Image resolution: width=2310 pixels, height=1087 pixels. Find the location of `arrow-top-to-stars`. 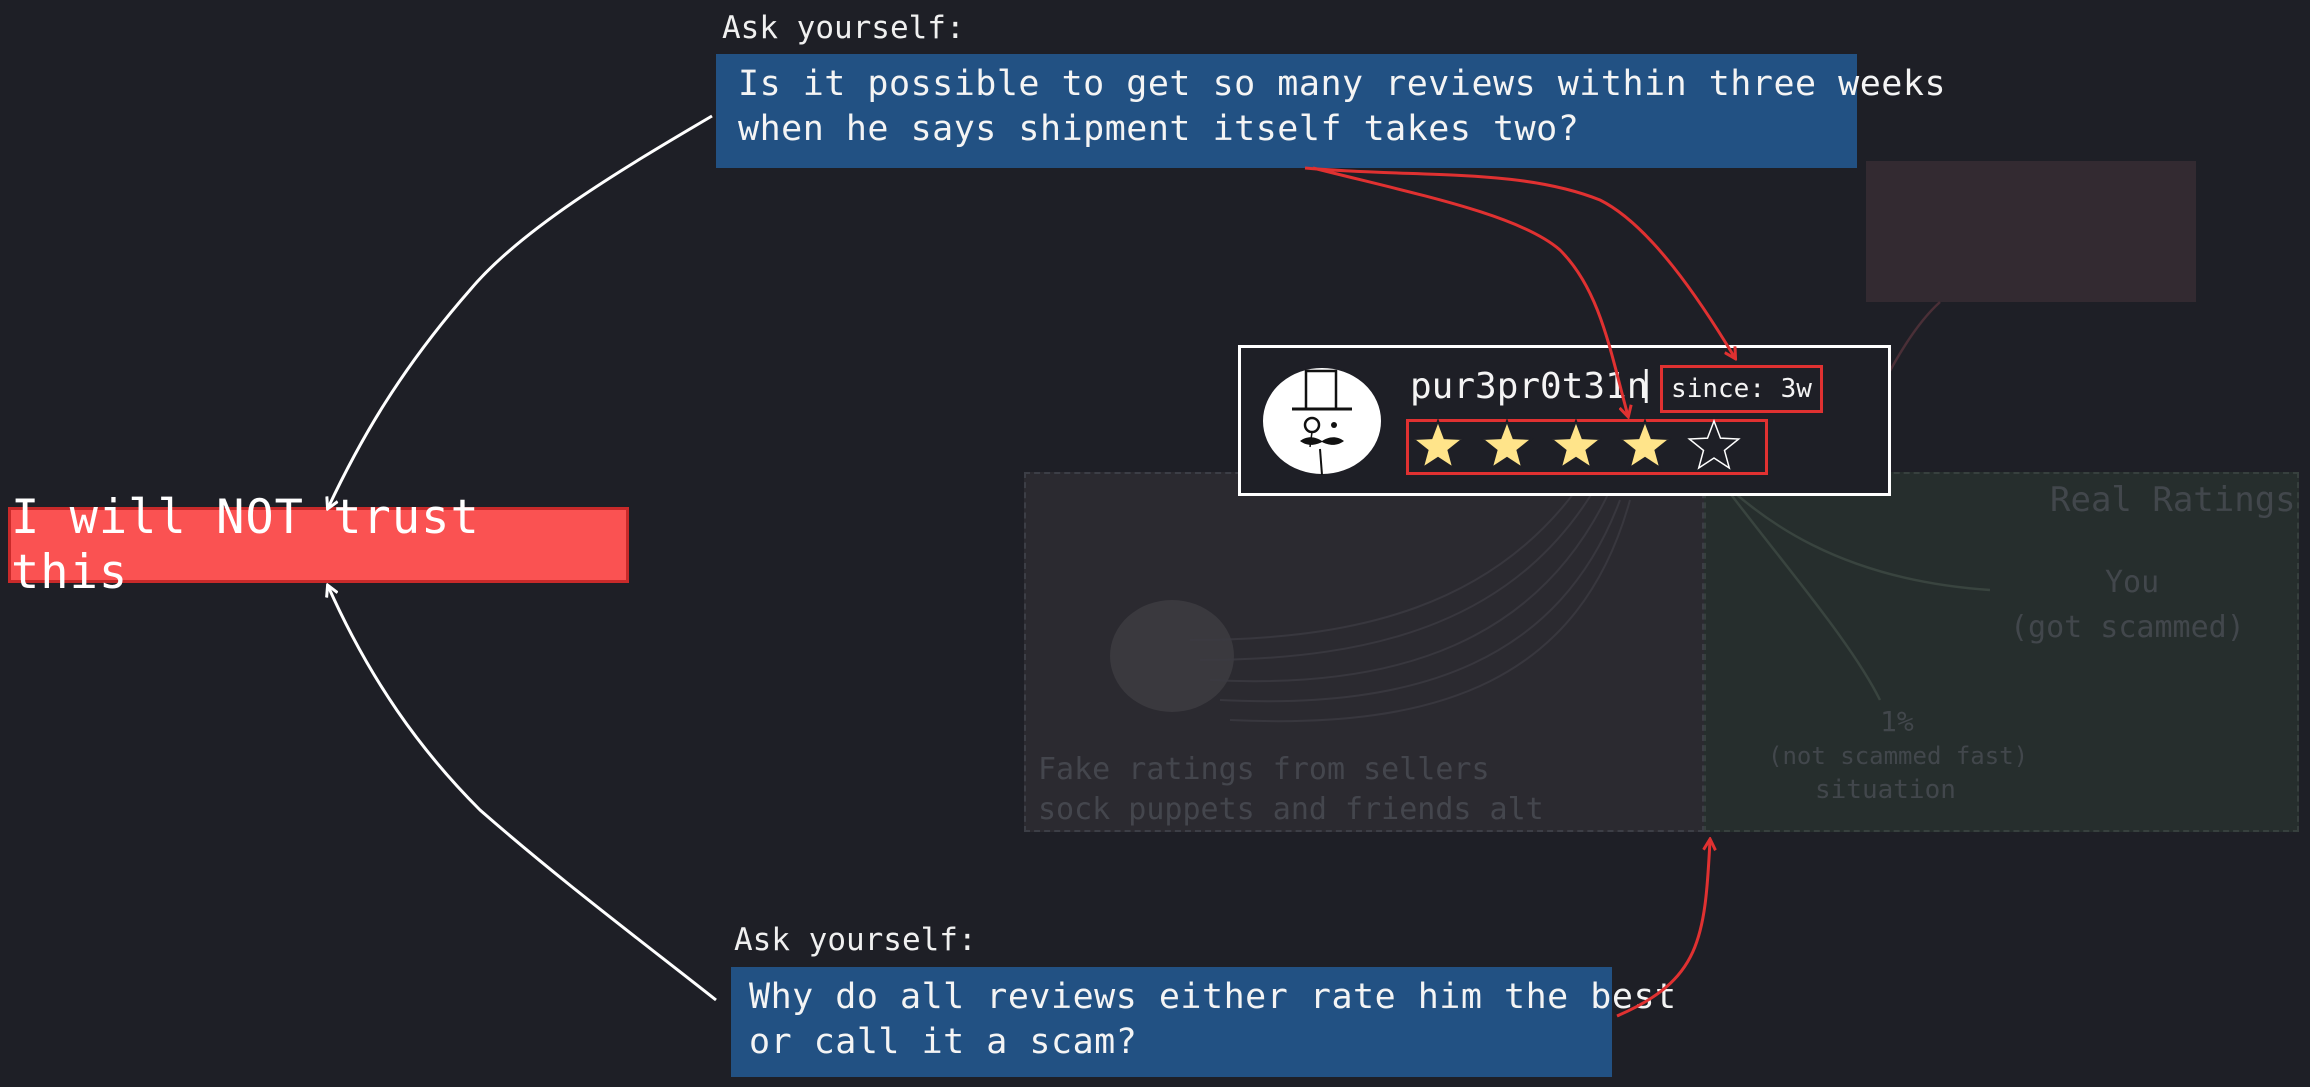

arrow-top-to-stars is located at coordinates (1470, 291).